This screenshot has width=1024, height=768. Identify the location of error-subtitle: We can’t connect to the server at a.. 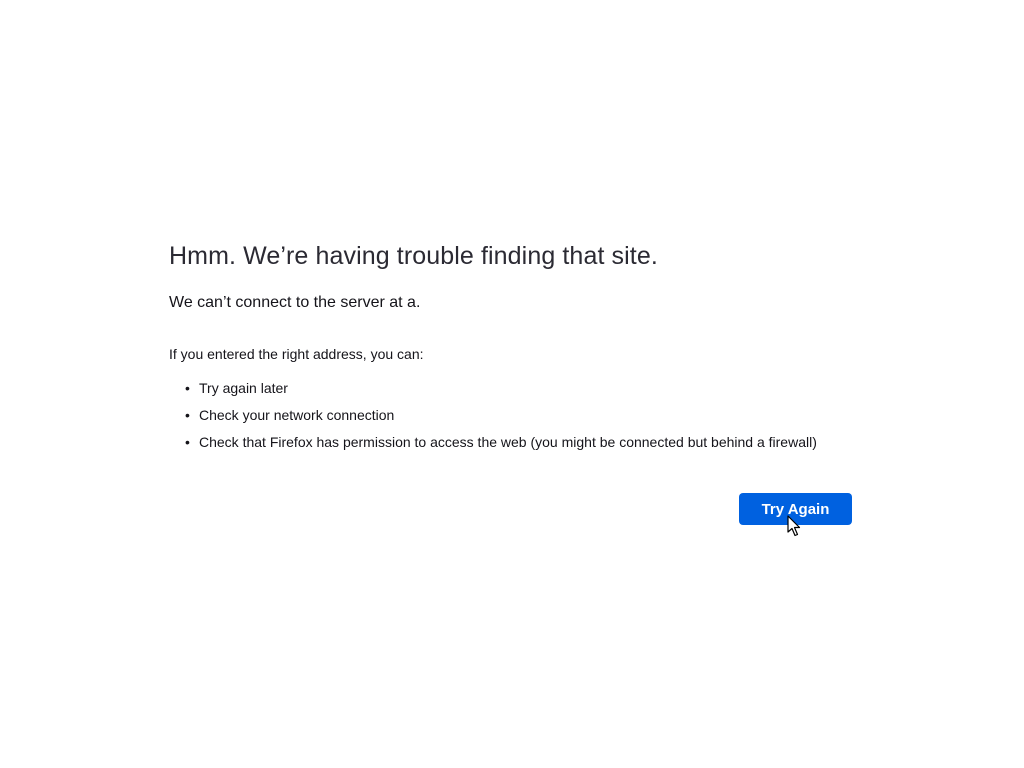
(295, 302).